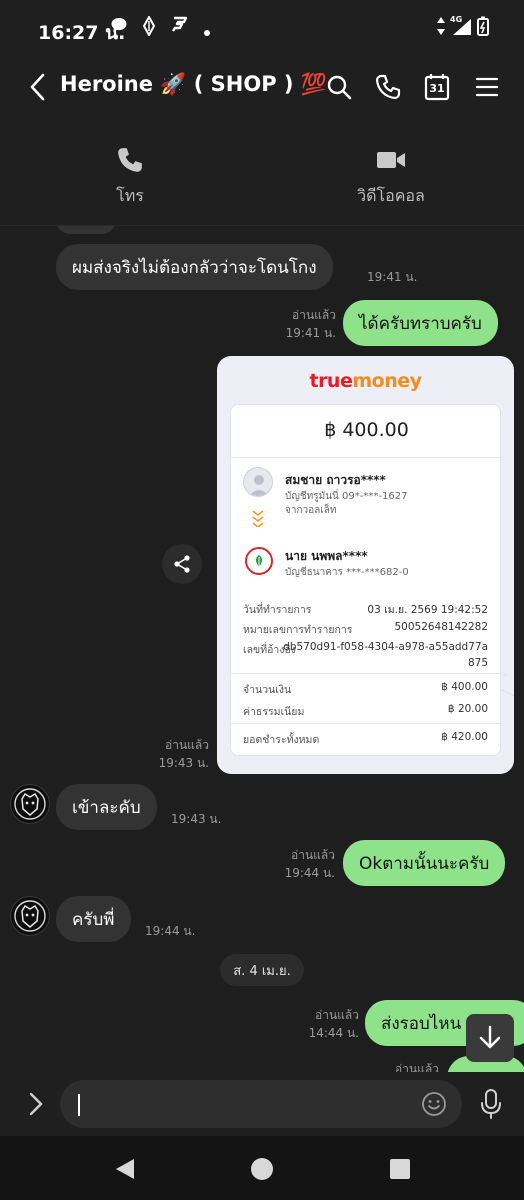 The height and width of the screenshot is (1200, 524). I want to click on message-text: Okตามนั้นนะครับ, so click(424, 863).